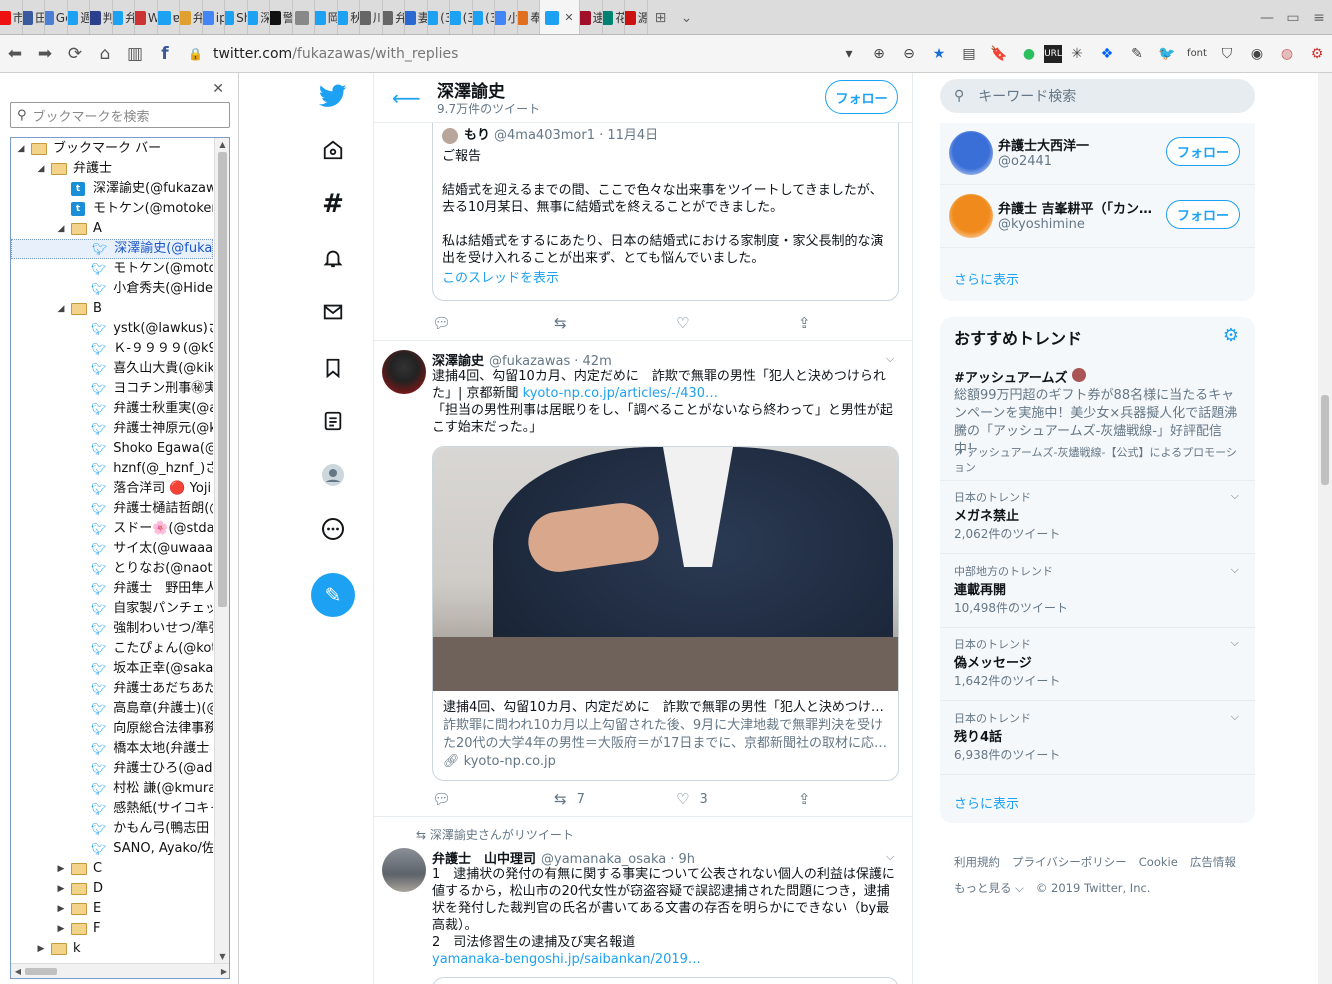 This screenshot has width=1332, height=984. What do you see at coordinates (326, 17) in the screenshot?
I see `browser-tab: 岡` at bounding box center [326, 17].